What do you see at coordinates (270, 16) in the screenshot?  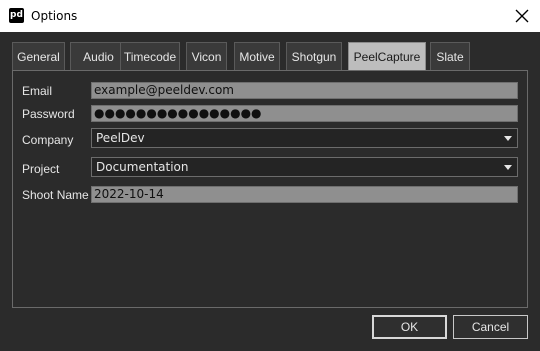 I see `title-bar: pd Options` at bounding box center [270, 16].